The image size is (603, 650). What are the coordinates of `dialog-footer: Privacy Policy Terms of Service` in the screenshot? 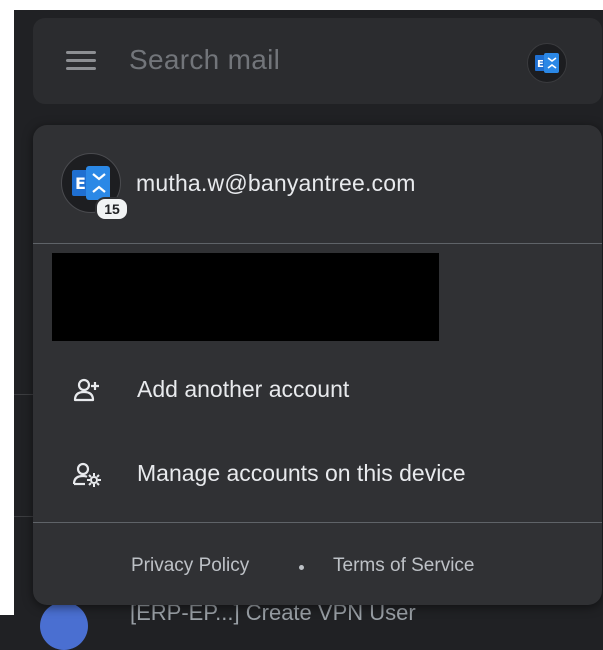 It's located at (317, 570).